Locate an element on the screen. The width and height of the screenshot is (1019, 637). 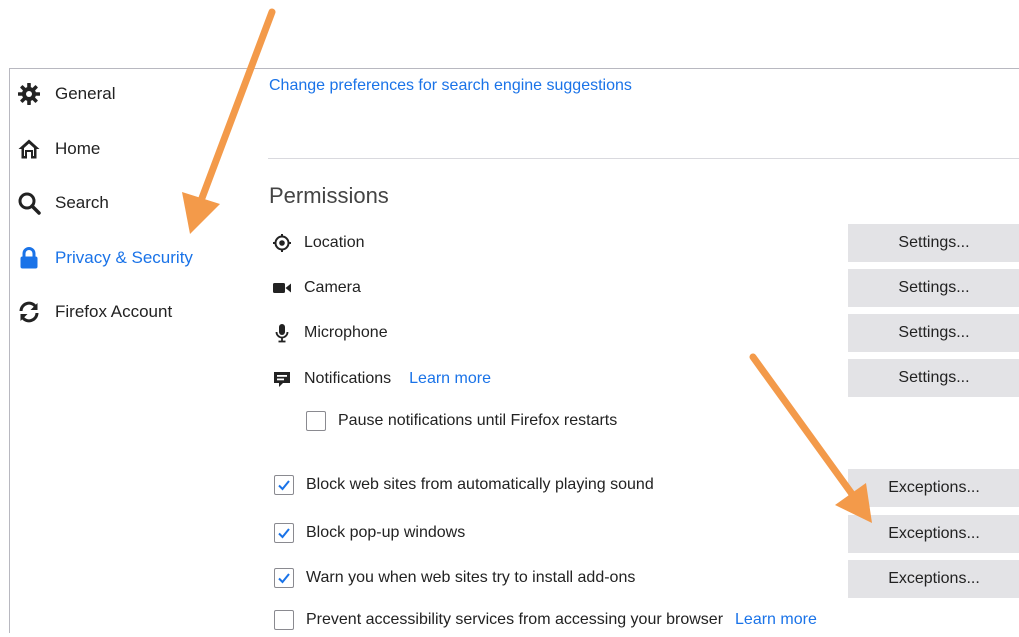
permission-row-notifications: Notifications Learn more is located at coordinates (381, 379).